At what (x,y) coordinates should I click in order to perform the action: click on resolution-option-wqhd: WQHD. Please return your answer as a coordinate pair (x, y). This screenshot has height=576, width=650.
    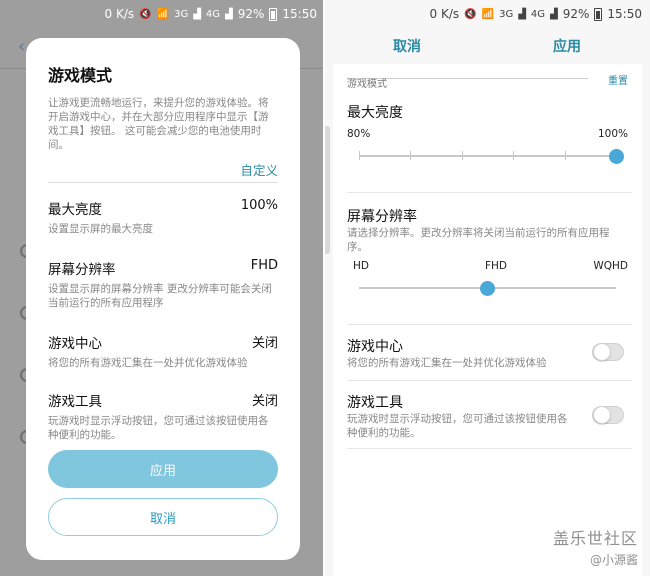
    Looking at the image, I should click on (610, 266).